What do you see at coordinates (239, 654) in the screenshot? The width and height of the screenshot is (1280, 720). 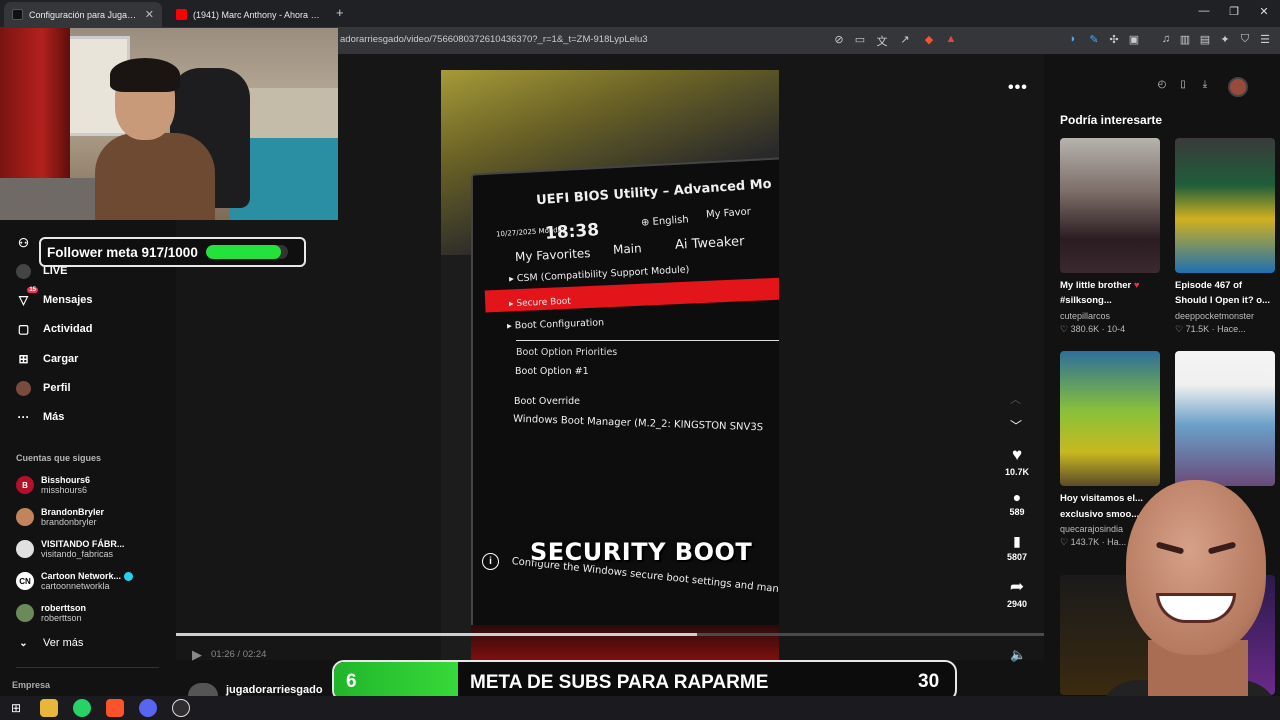 I see `video-time: 01:26 / 02:24` at bounding box center [239, 654].